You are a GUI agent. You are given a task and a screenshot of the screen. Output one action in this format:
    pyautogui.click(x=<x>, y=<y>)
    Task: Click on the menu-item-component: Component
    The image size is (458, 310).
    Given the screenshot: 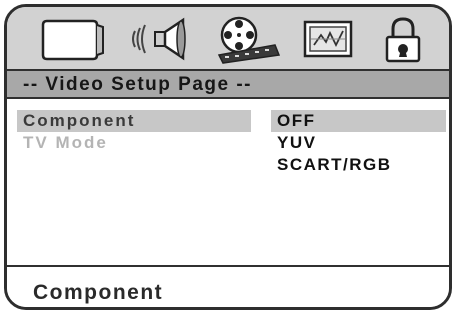 What is the action you would take?
    pyautogui.click(x=134, y=121)
    